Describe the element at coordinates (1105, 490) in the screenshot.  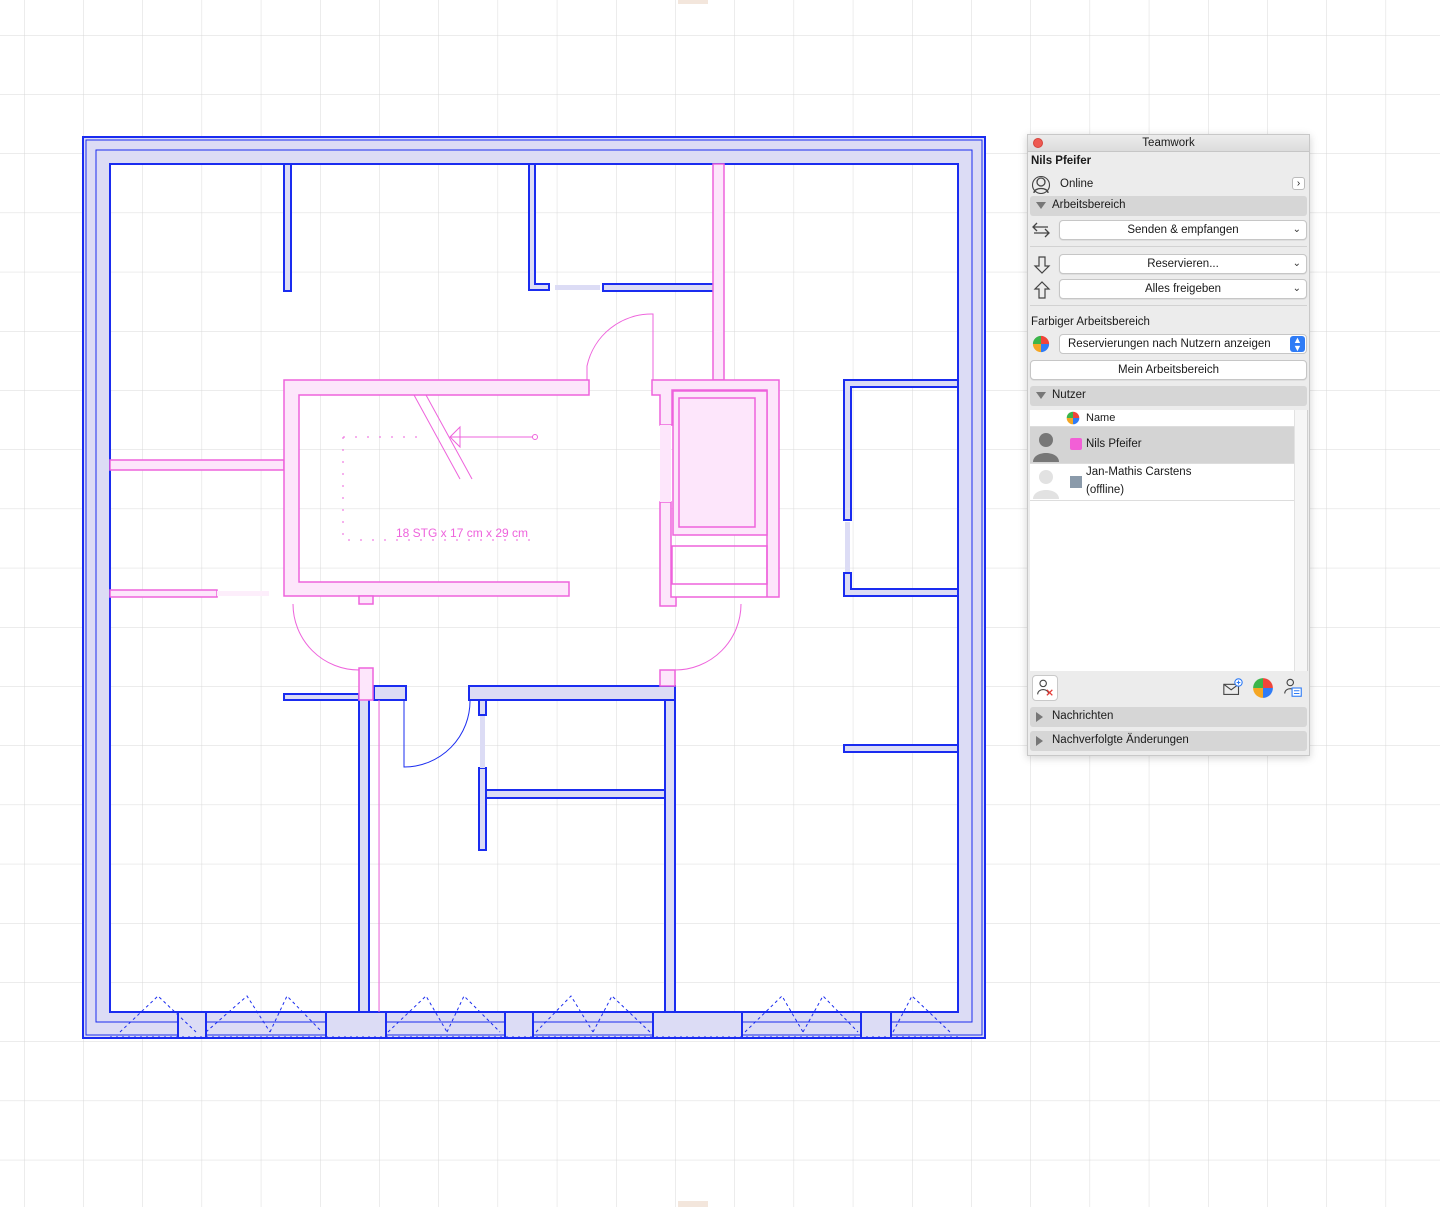
I see `user-status: (offline)` at that location.